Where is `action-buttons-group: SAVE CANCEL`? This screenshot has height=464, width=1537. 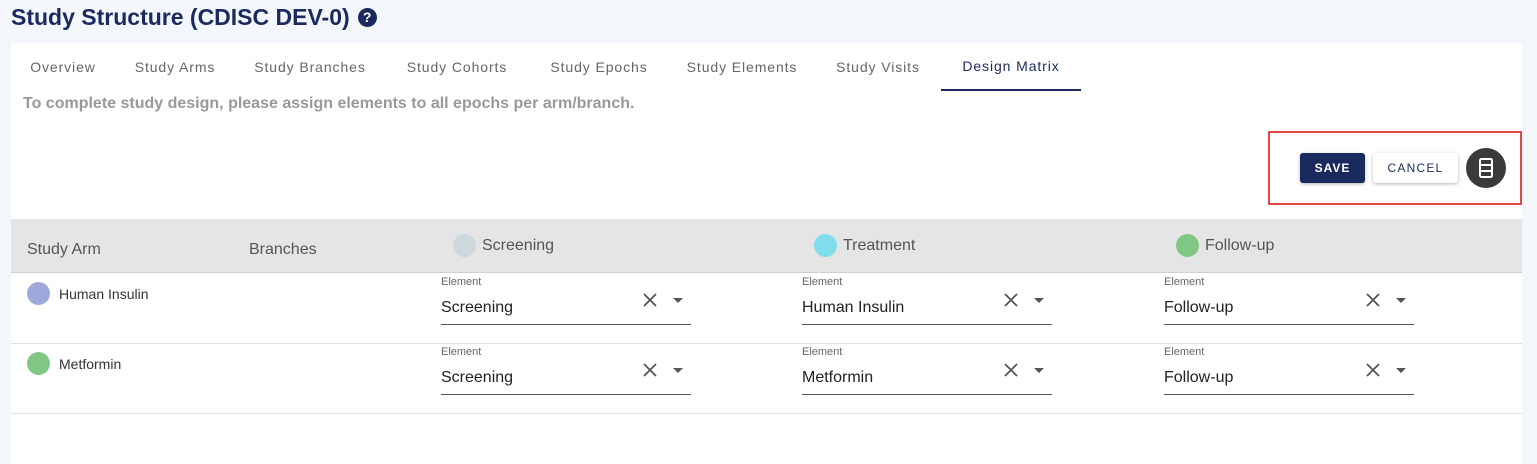
action-buttons-group: SAVE CANCEL is located at coordinates (1395, 168).